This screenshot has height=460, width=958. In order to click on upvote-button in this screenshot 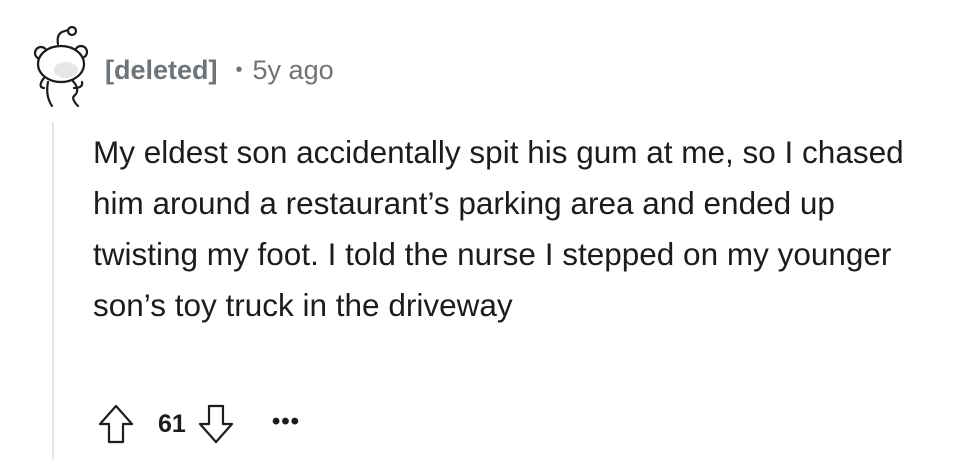, I will do `click(116, 424)`.